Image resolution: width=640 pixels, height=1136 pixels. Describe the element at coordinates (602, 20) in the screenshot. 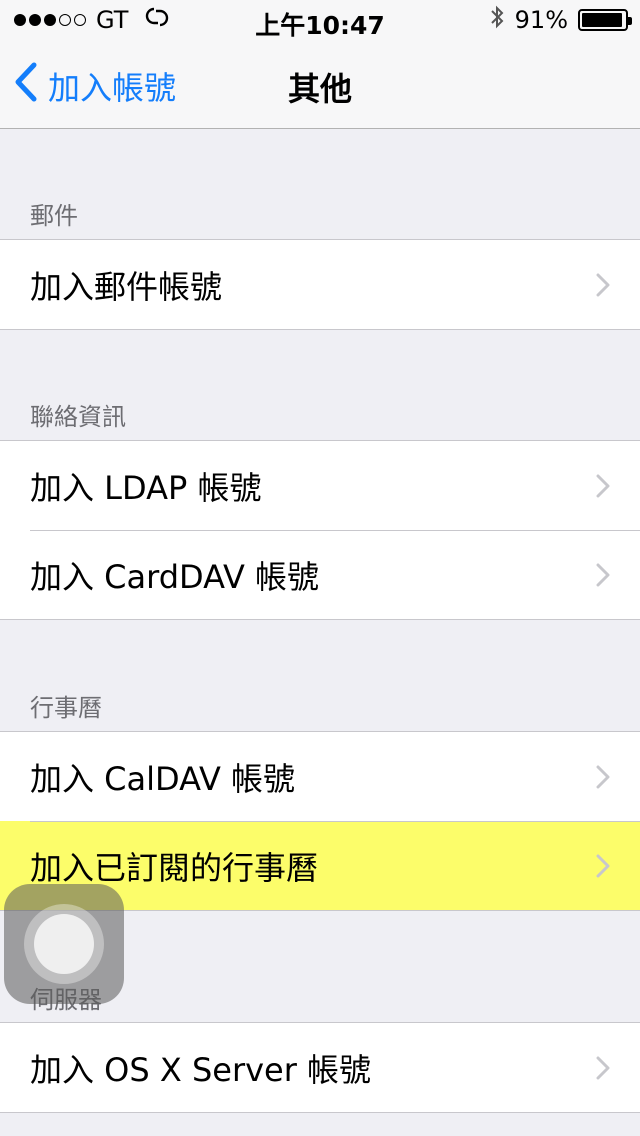

I see `battery-fill` at that location.